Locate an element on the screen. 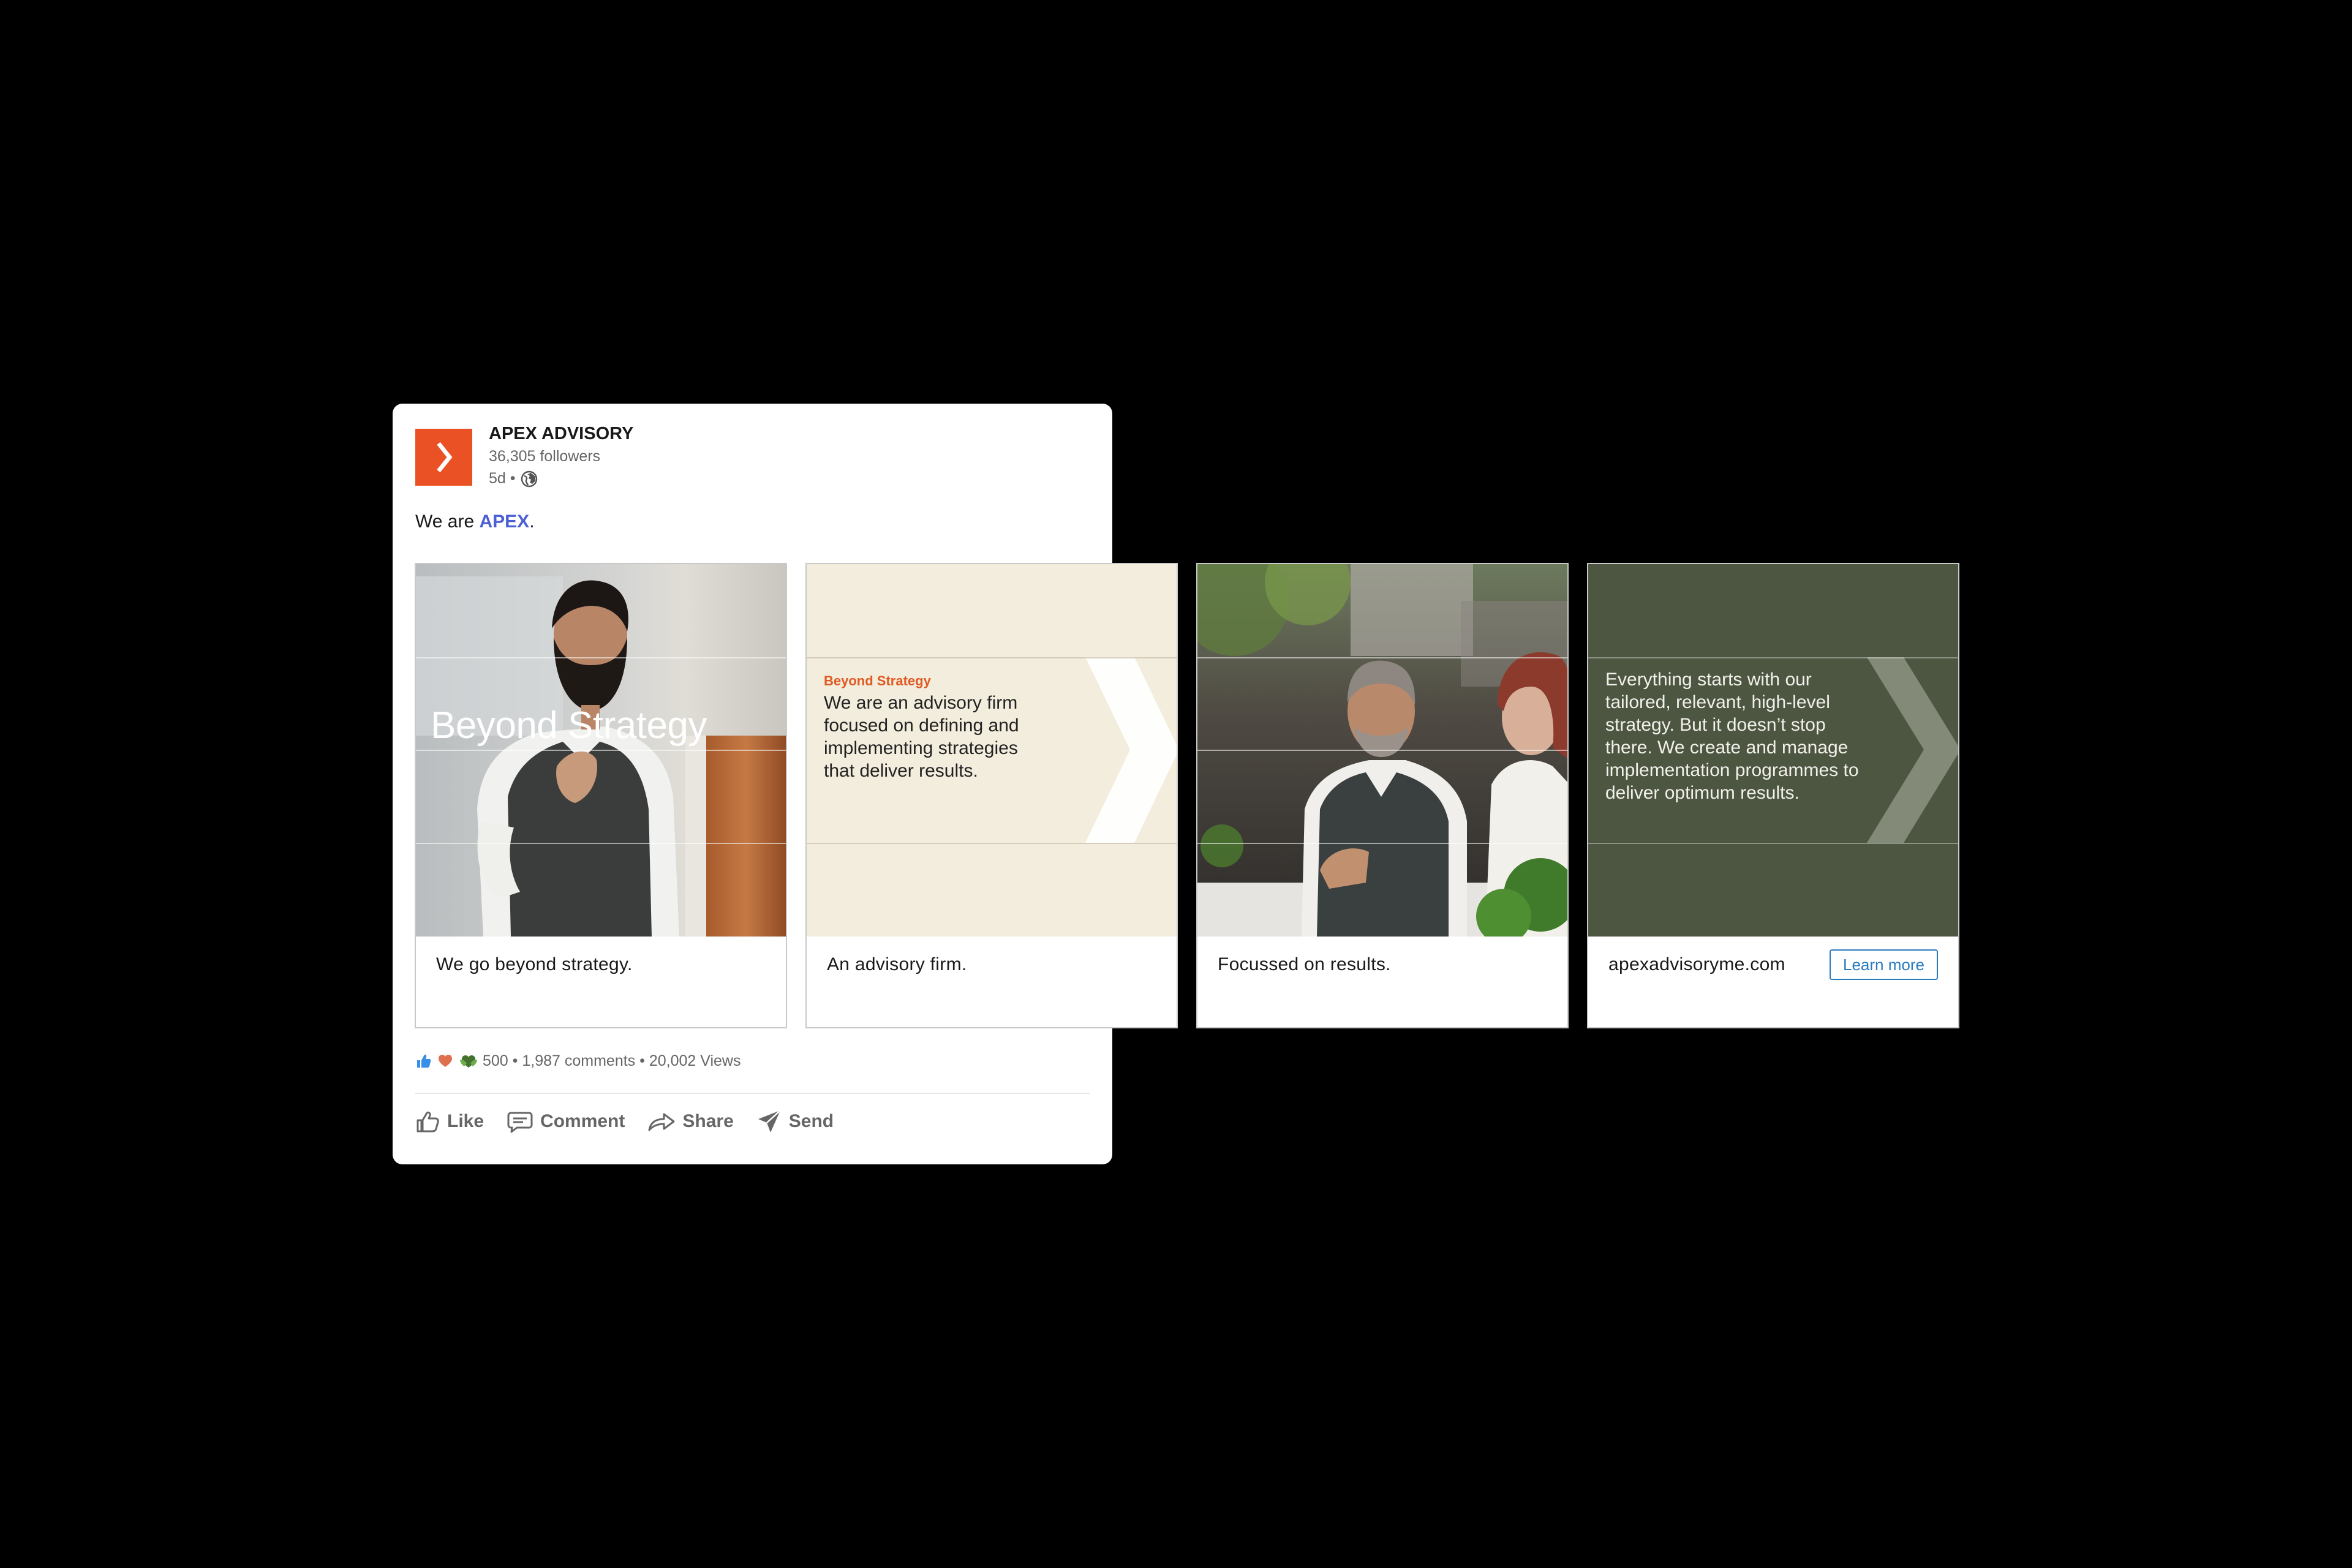 This screenshot has width=2352, height=1568. post-meta: 5d • is located at coordinates (513, 479).